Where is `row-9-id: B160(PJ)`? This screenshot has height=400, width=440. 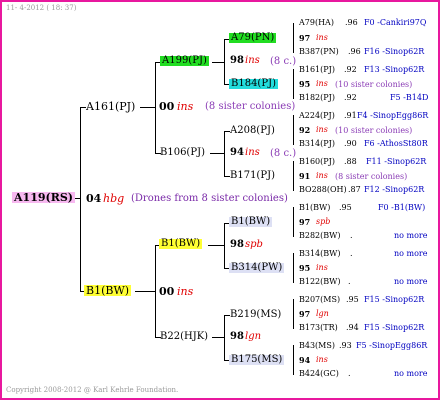 row-9-id: B160(PJ) is located at coordinates (317, 162).